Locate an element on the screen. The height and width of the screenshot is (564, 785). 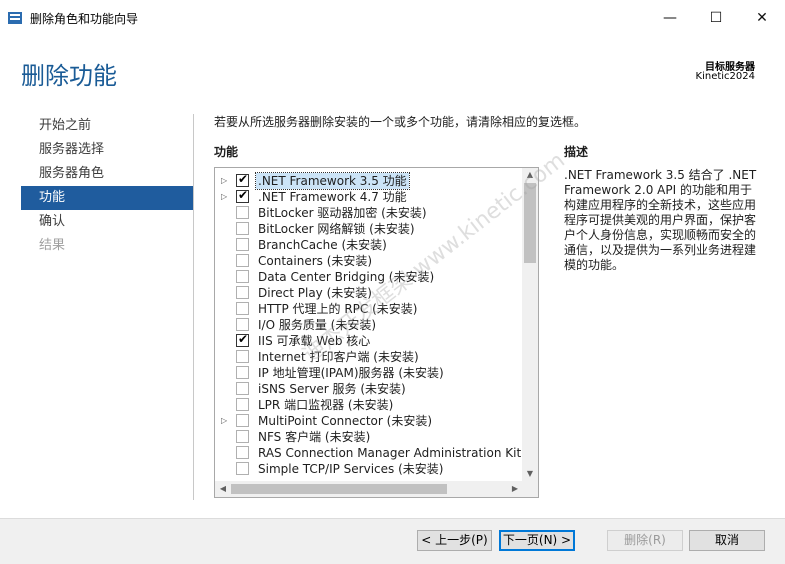
feature-row: I/O 服务质量 (未安装) is located at coordinates (369, 325).